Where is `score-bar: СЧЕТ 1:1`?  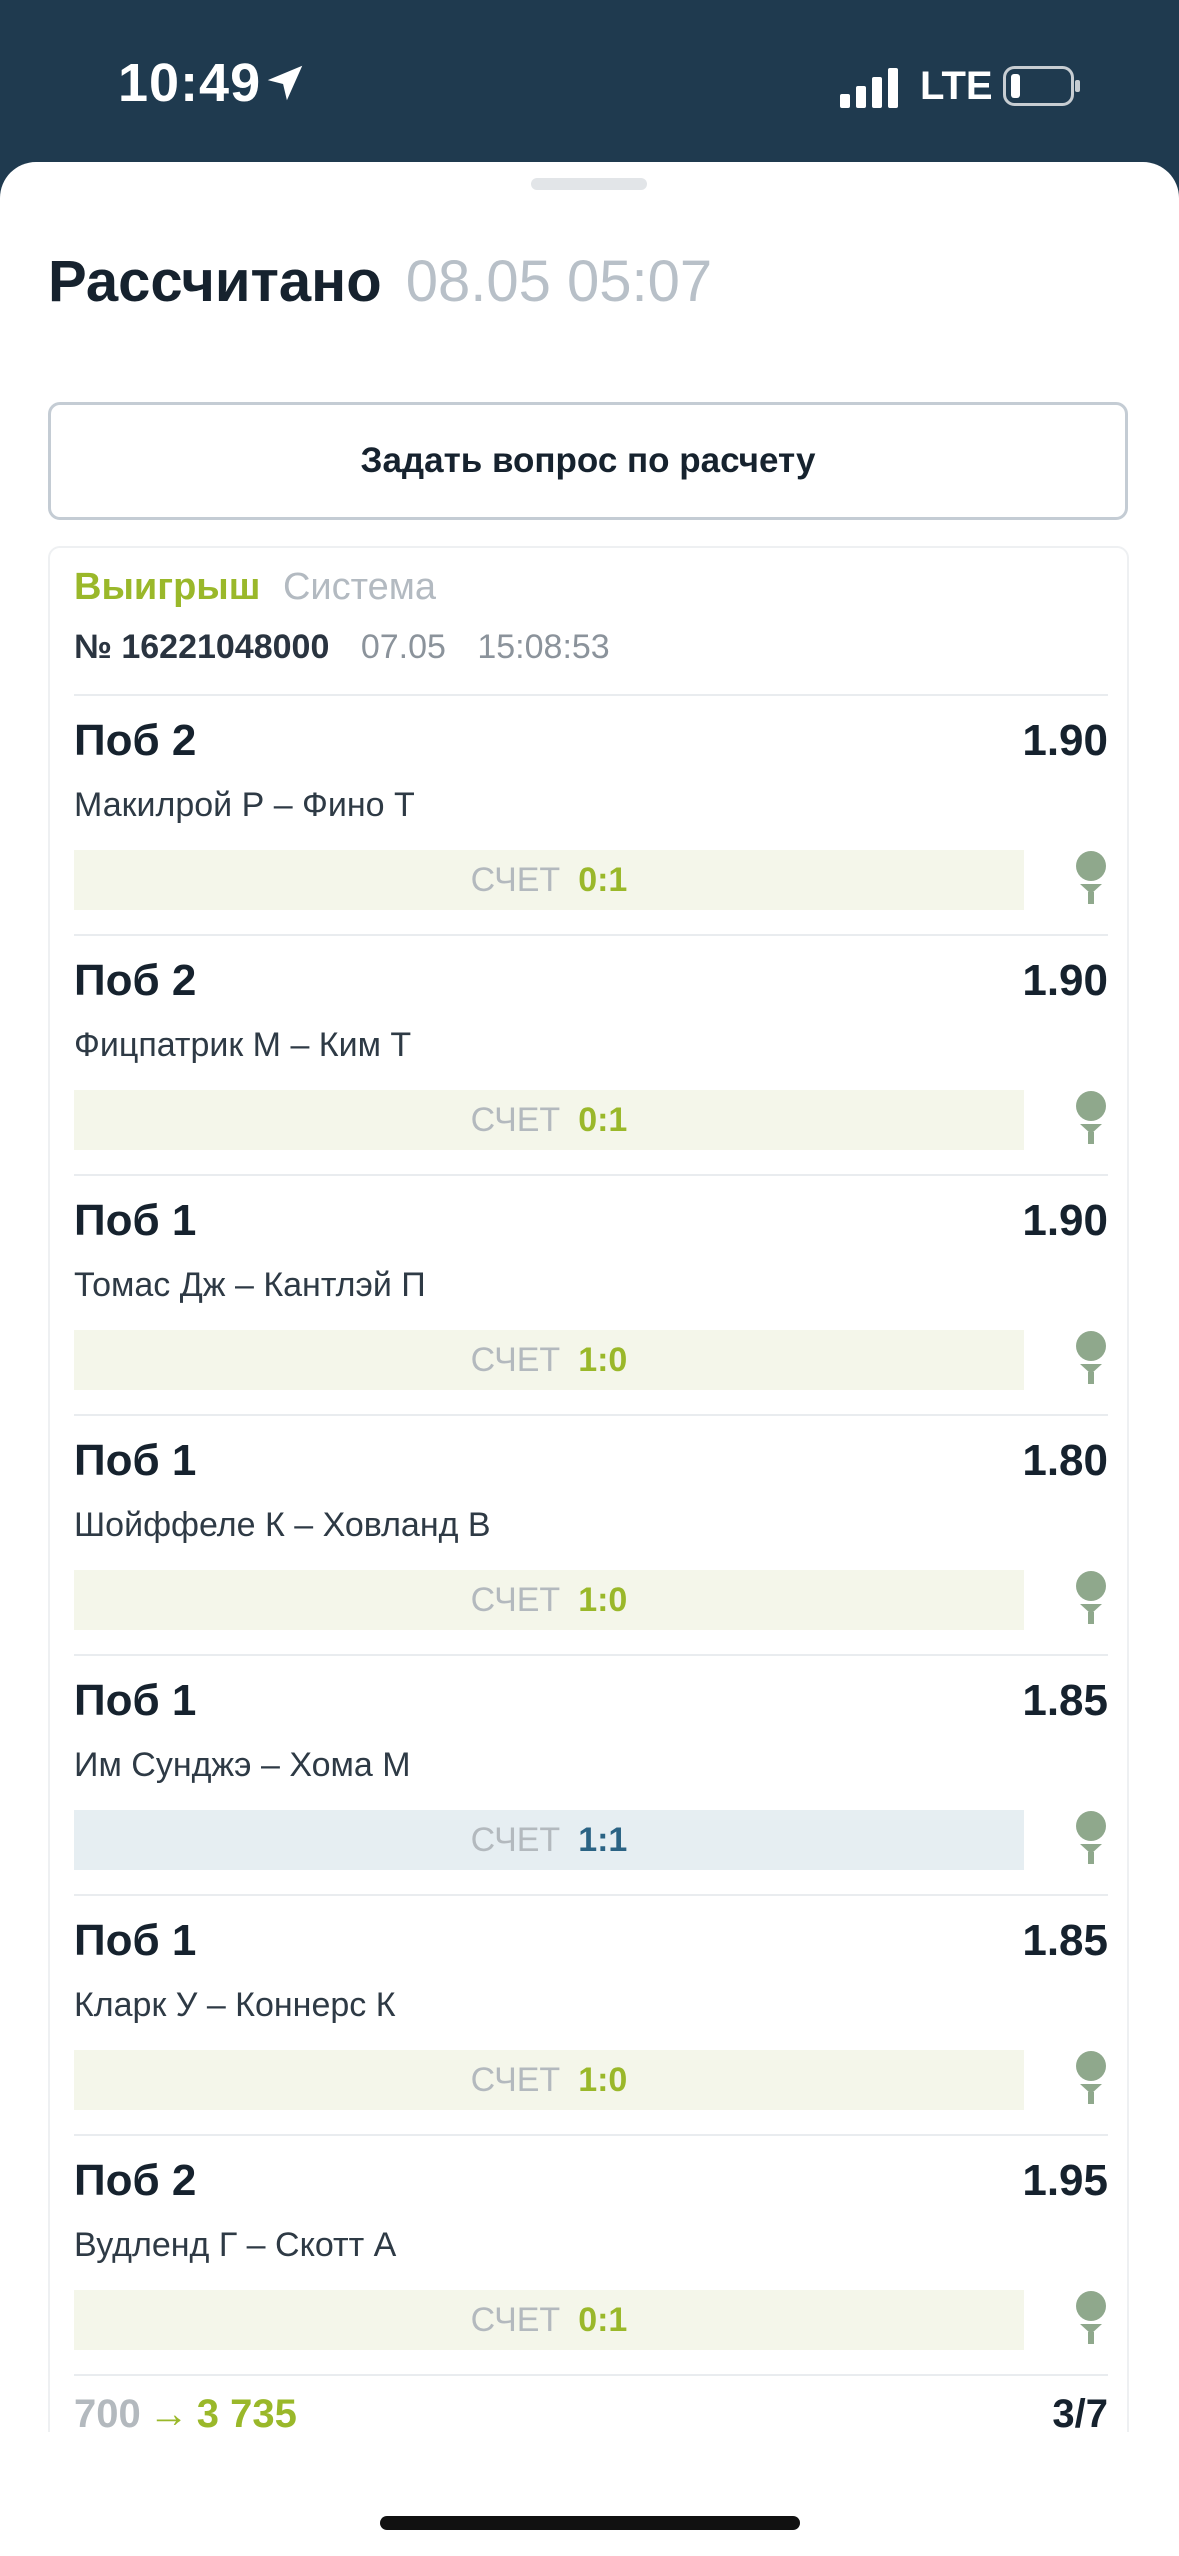 score-bar: СЧЕТ 1:1 is located at coordinates (549, 1840).